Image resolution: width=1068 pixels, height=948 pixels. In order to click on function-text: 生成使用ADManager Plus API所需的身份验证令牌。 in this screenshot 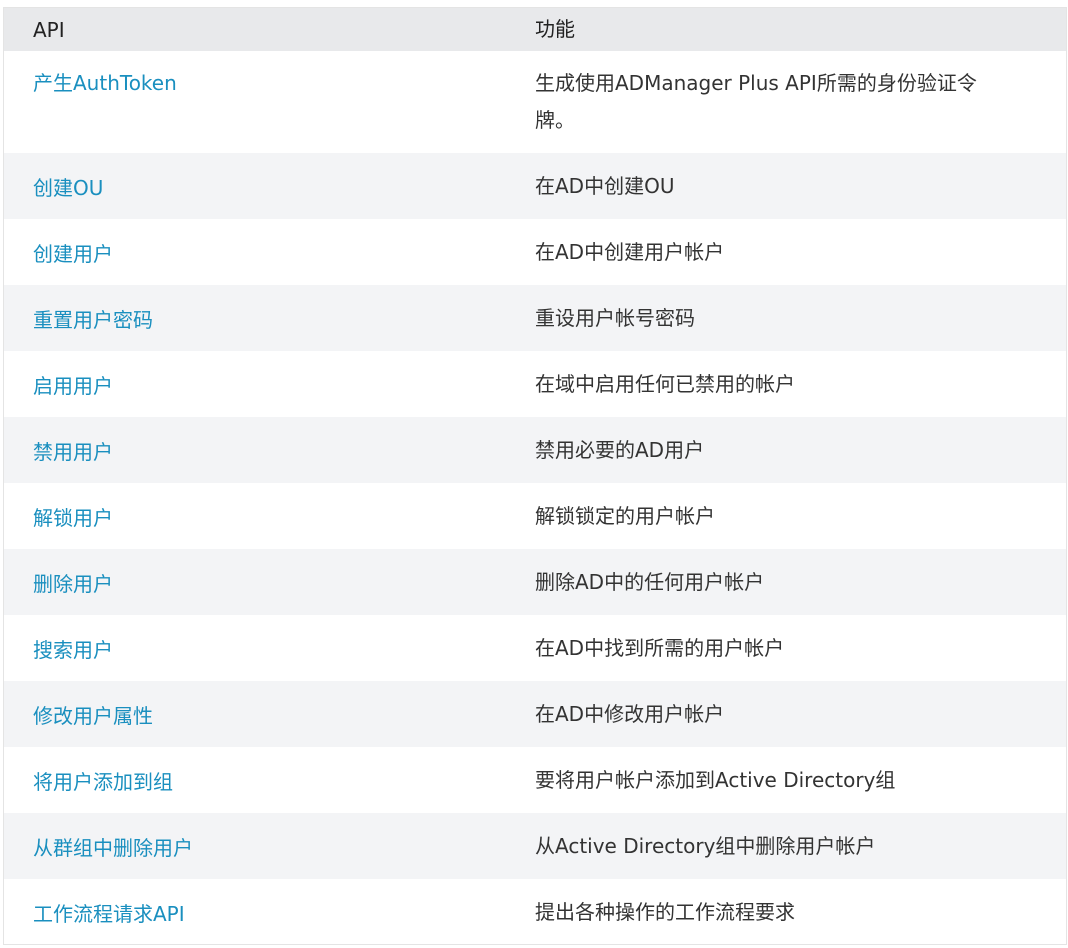, I will do `click(756, 101)`.